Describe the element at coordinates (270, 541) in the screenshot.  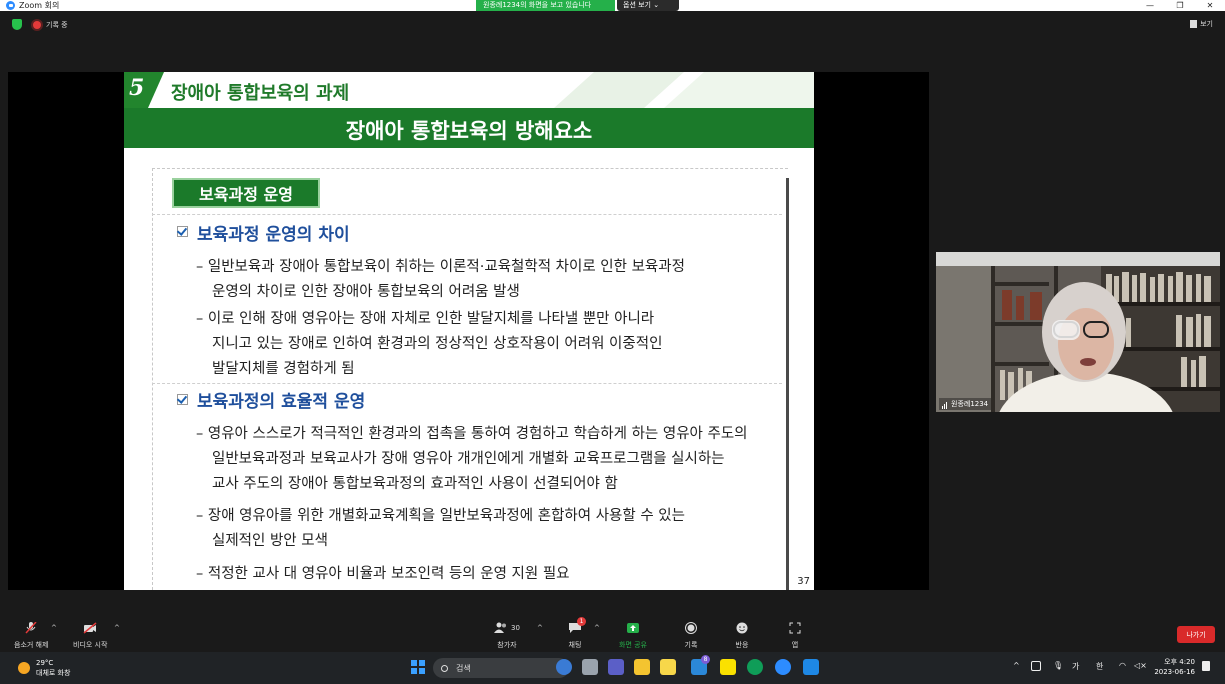
I see `bullet-line: 실제적인 방안 모색` at that location.